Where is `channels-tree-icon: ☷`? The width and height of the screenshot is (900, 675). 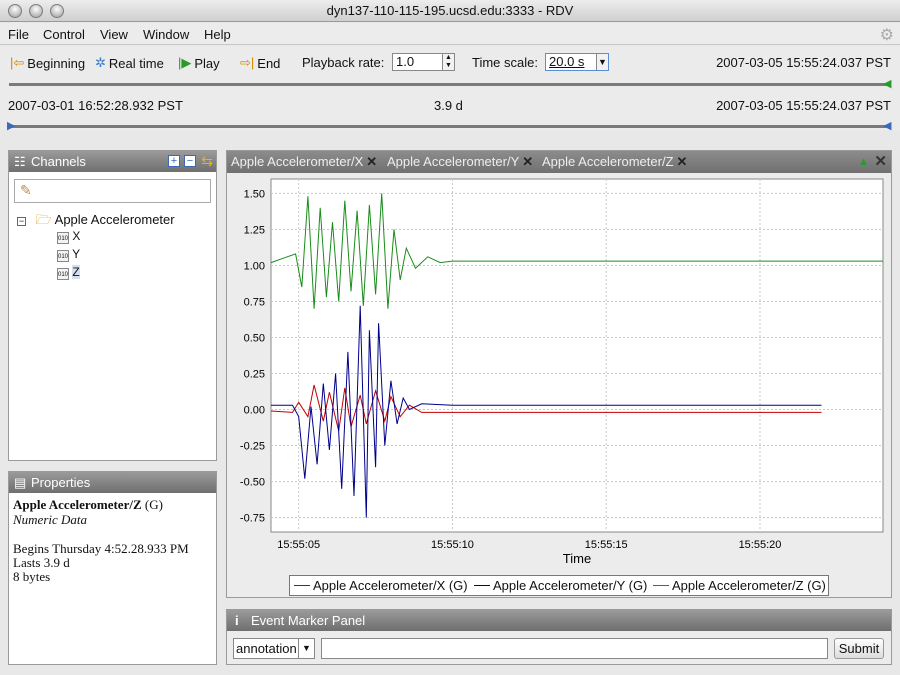
channels-tree-icon: ☷ is located at coordinates (20, 161).